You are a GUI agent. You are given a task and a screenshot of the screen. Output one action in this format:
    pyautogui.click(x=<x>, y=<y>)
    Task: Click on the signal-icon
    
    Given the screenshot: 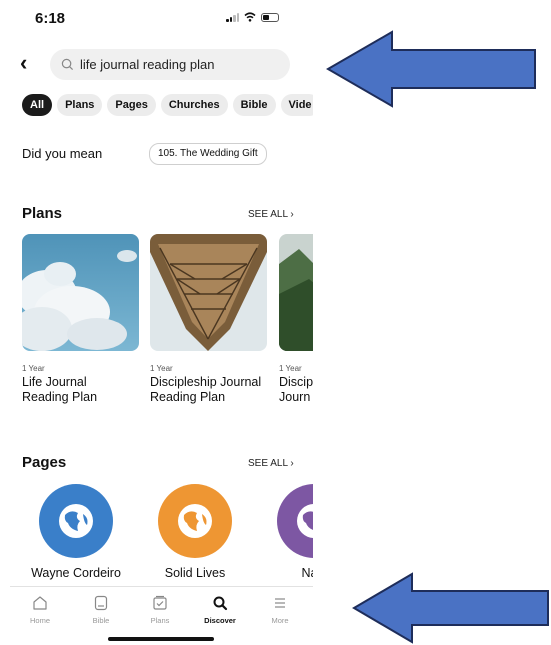 What is the action you would take?
    pyautogui.click(x=232, y=17)
    